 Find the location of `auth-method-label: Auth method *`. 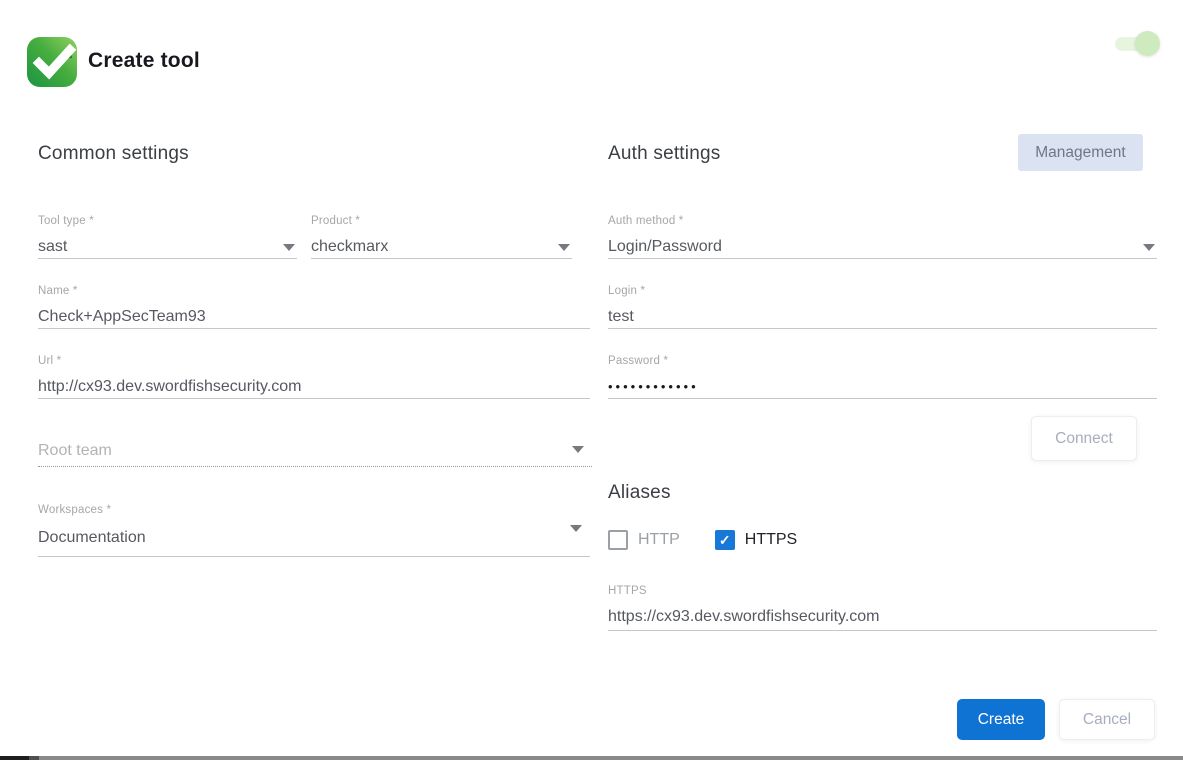

auth-method-label: Auth method * is located at coordinates (646, 221).